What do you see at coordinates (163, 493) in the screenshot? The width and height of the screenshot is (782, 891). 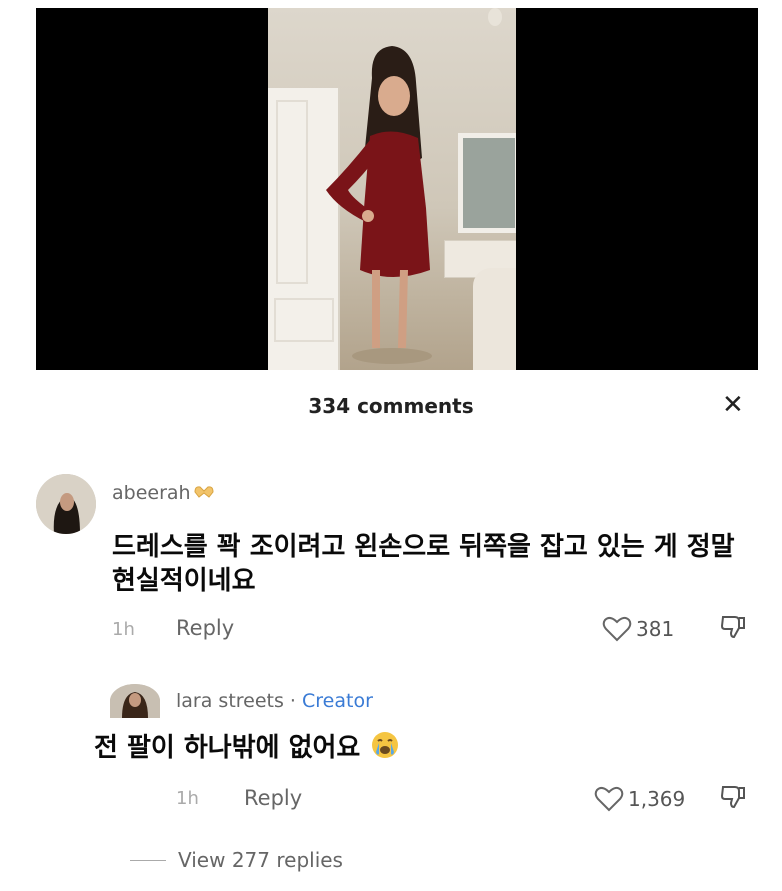 I see `comment-username: abeerah` at bounding box center [163, 493].